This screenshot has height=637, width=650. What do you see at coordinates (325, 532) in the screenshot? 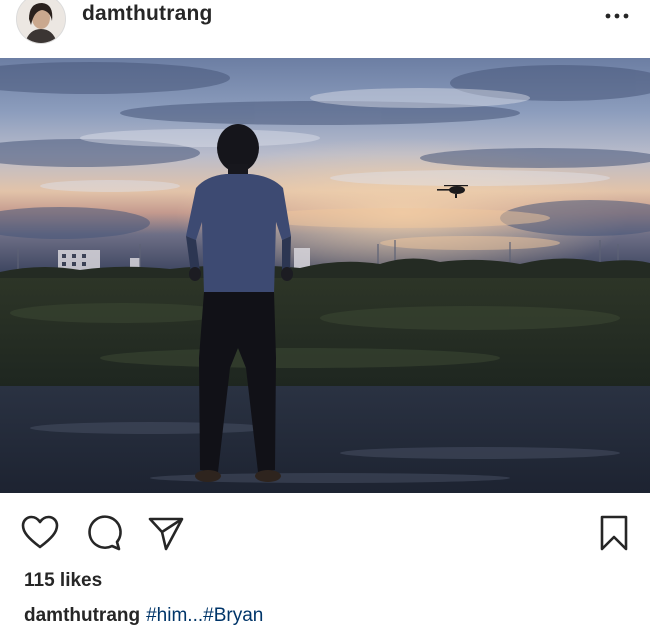
I see `action-bar` at bounding box center [325, 532].